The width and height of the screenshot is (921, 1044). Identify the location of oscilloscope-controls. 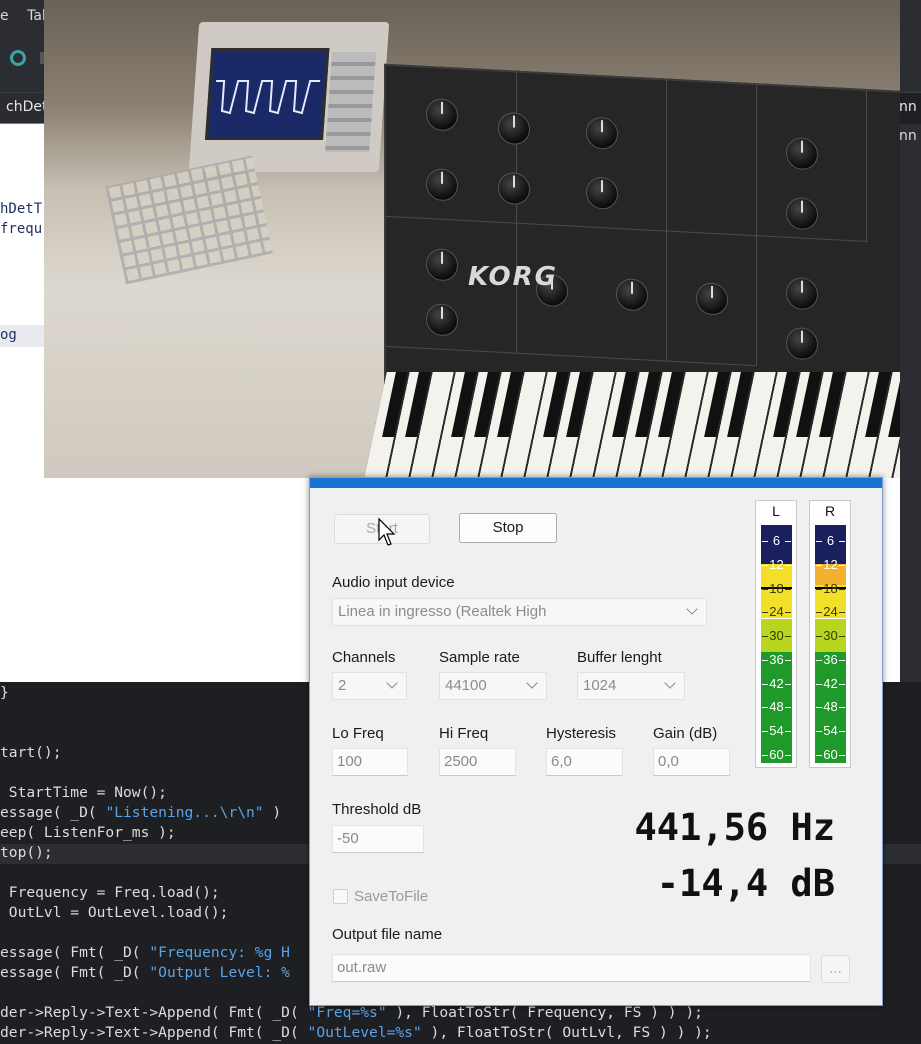
(351, 102).